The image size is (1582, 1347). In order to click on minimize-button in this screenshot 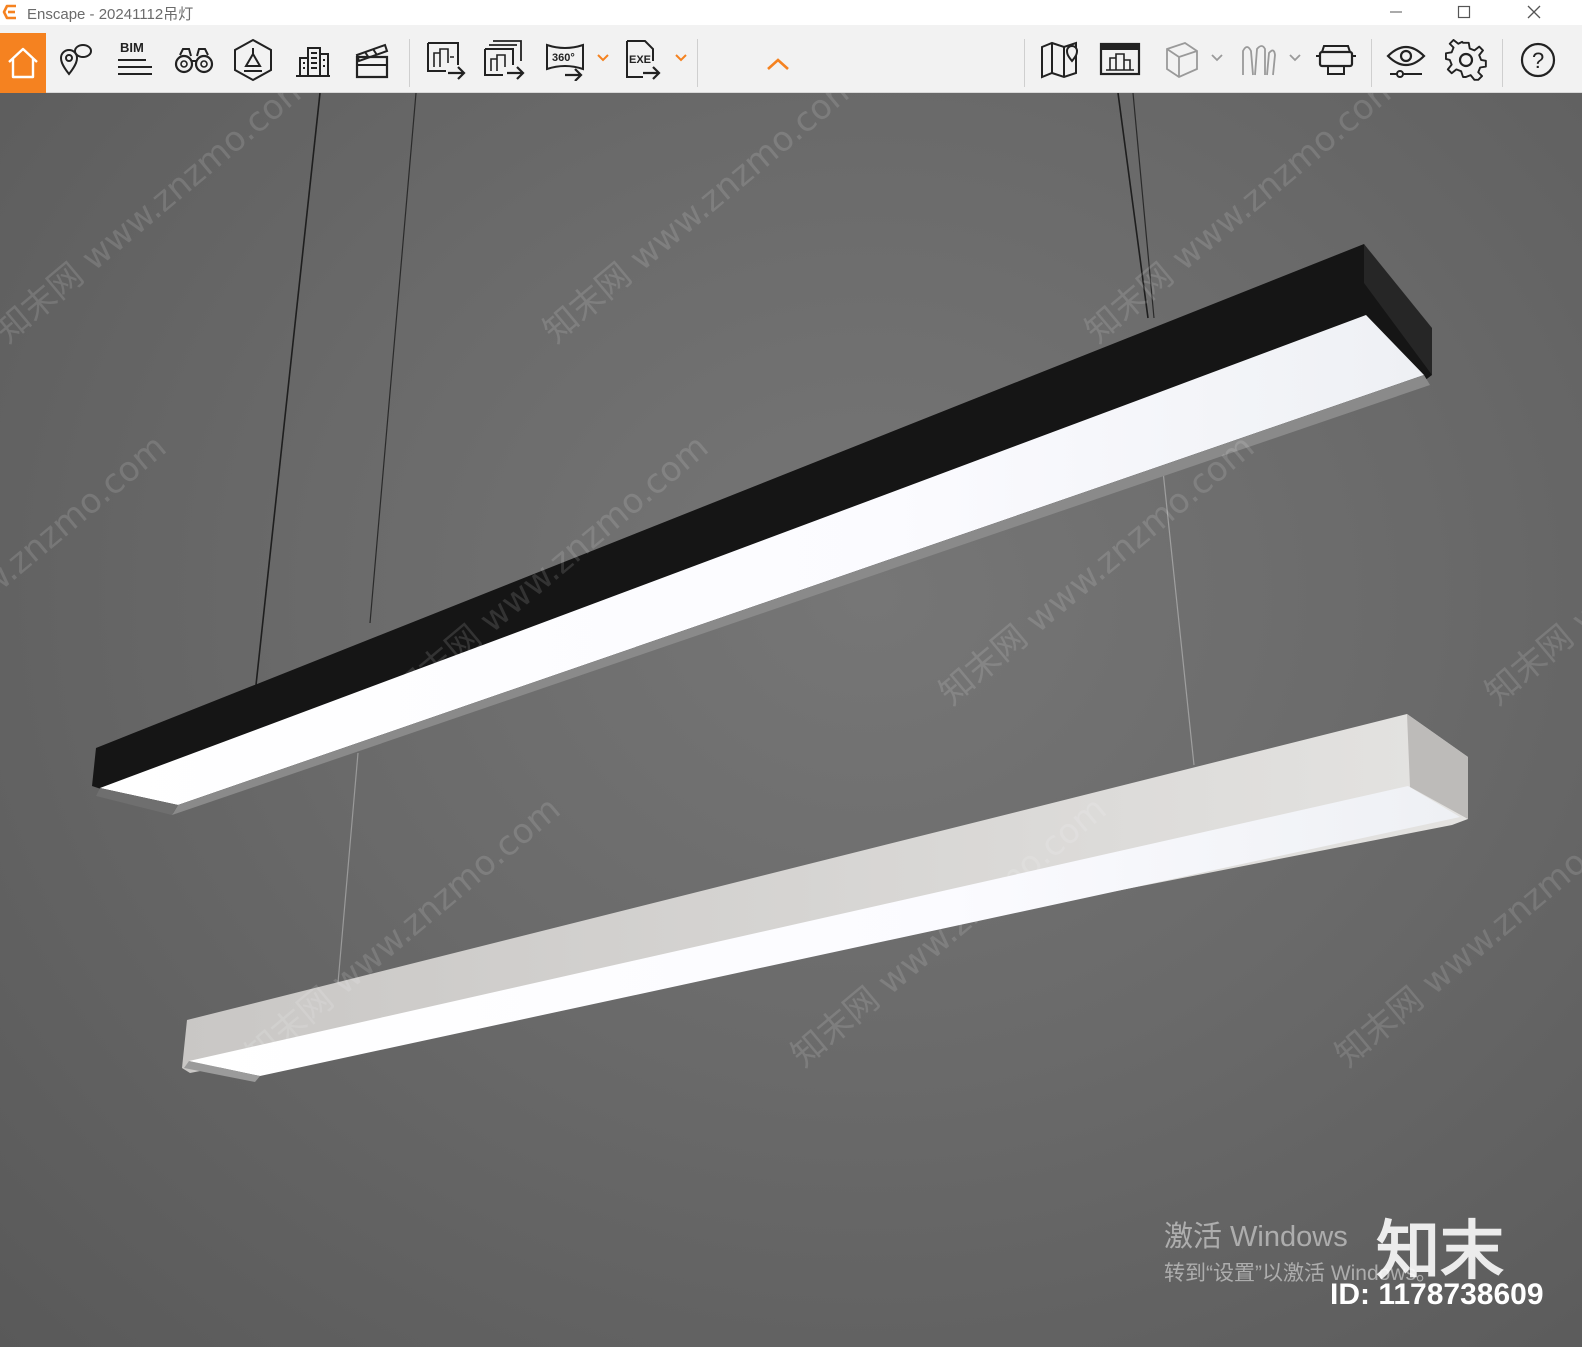, I will do `click(1397, 12)`.